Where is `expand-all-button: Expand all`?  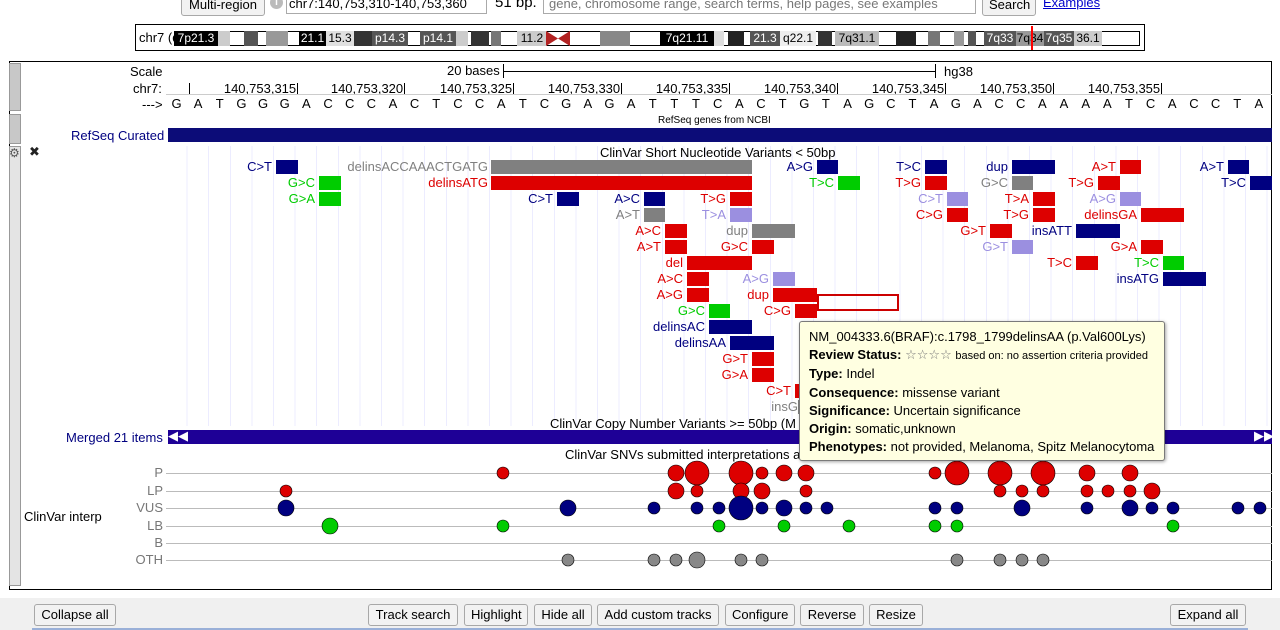 expand-all-button: Expand all is located at coordinates (1208, 615).